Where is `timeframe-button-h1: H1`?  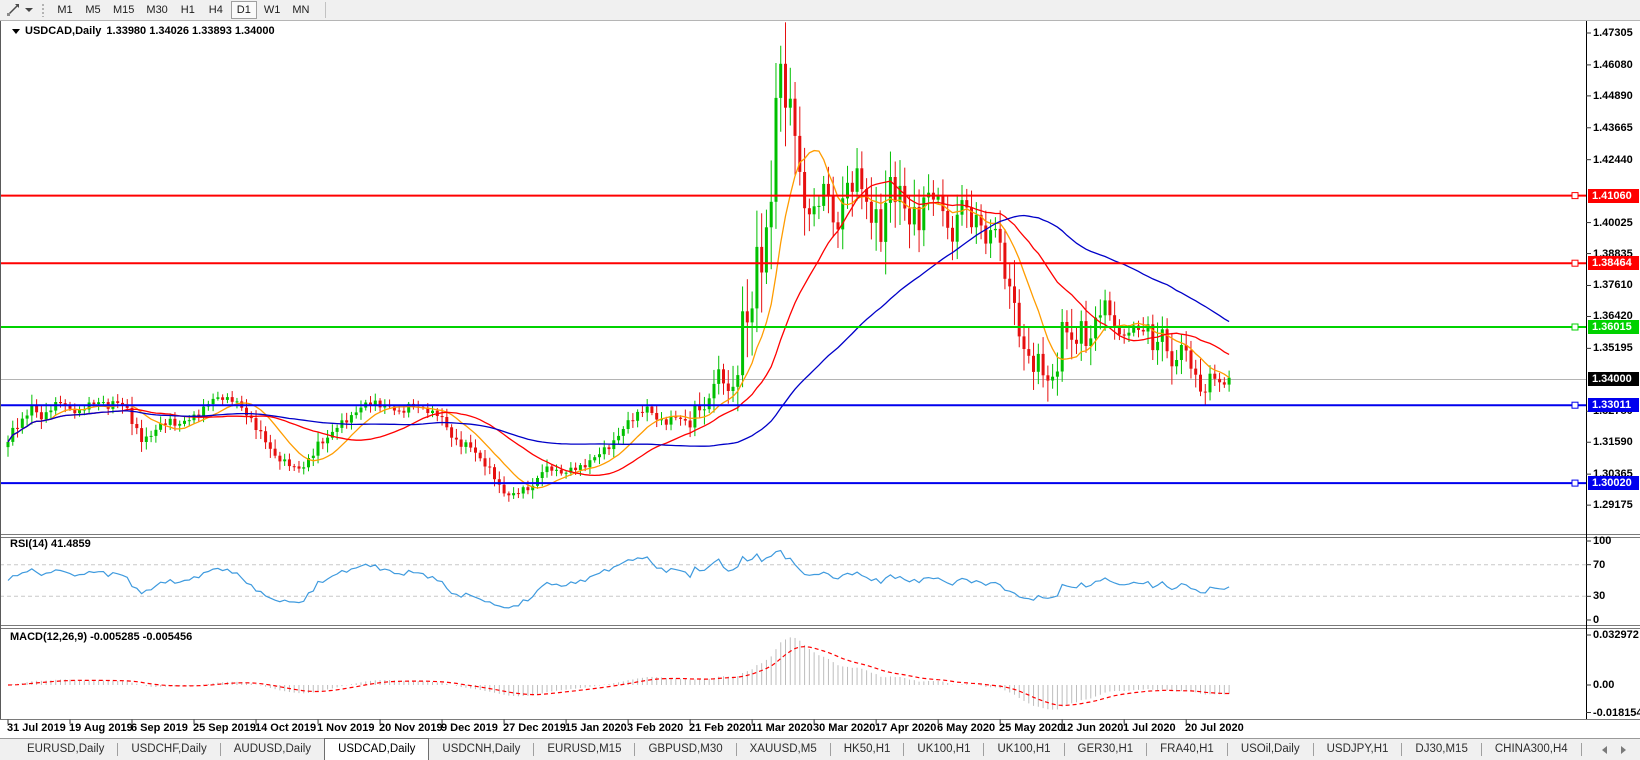
timeframe-button-h1: H1 is located at coordinates (188, 10).